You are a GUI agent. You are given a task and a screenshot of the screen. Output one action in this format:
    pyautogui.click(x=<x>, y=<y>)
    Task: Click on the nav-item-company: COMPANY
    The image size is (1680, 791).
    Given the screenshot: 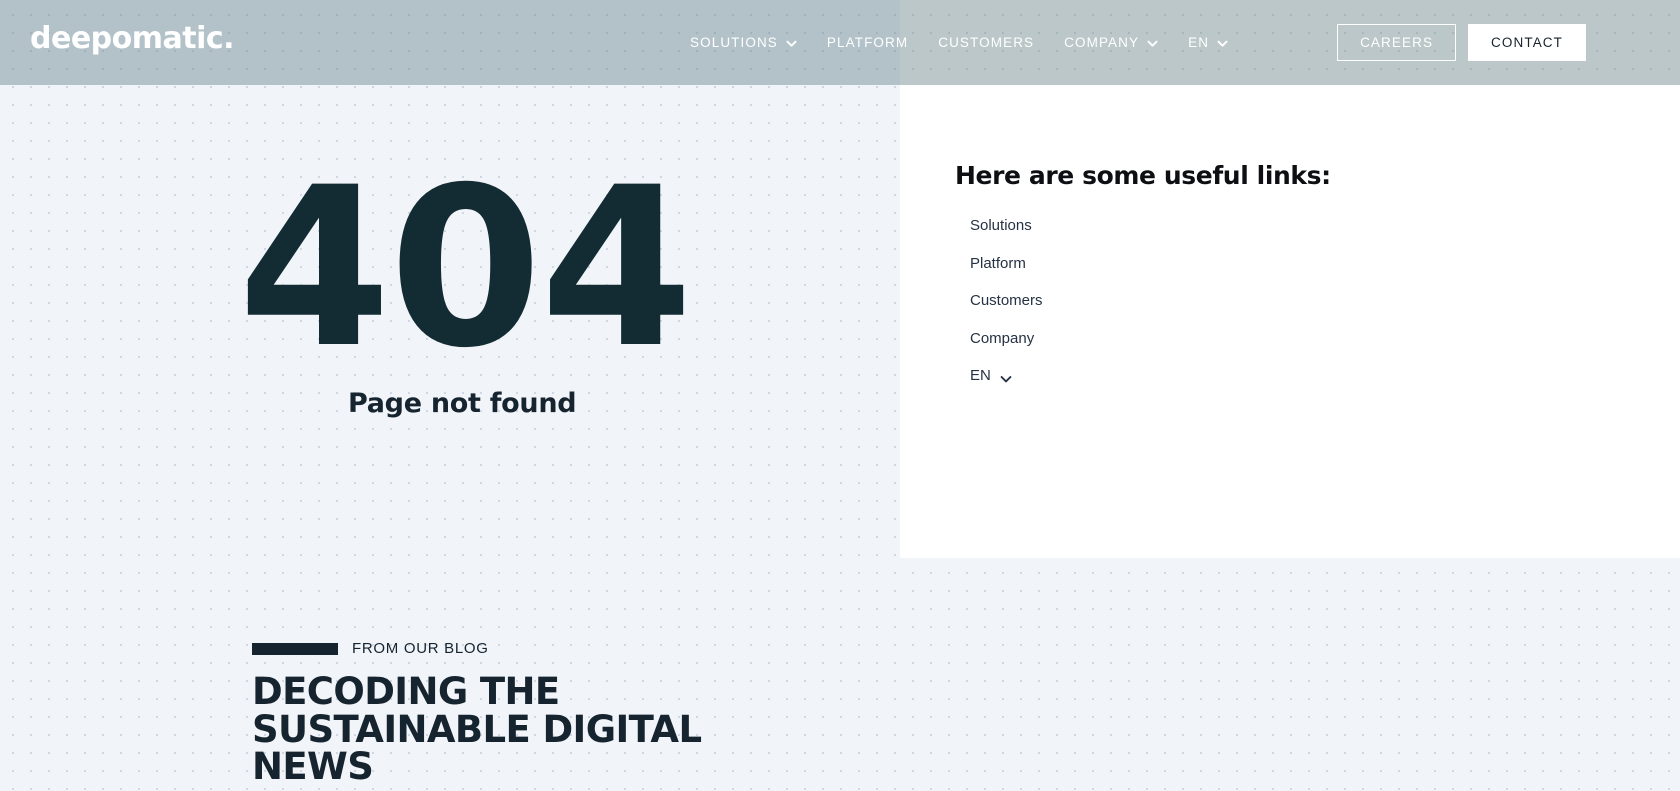 What is the action you would take?
    pyautogui.click(x=1111, y=42)
    